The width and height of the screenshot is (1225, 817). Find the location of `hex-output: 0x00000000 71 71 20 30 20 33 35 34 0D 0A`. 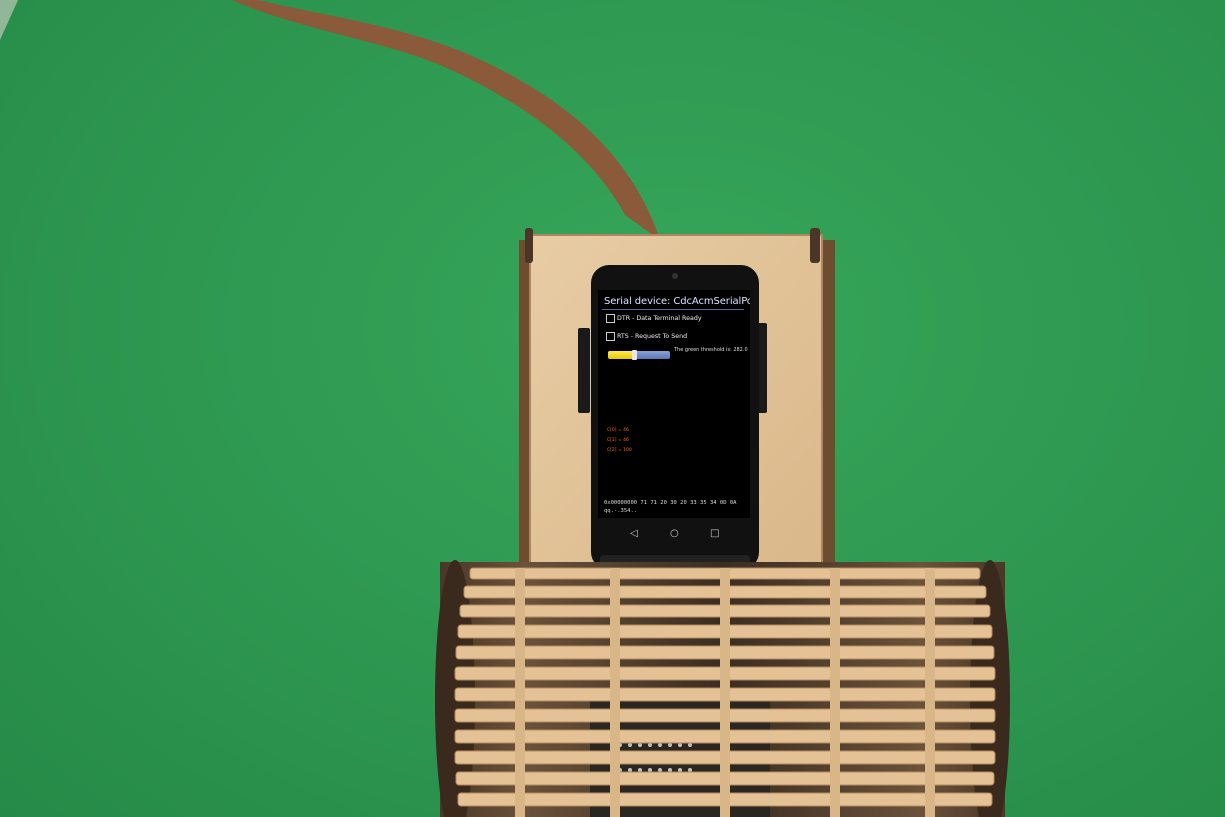

hex-output: 0x00000000 71 71 20 30 20 33 35 34 0D 0A is located at coordinates (670, 503).